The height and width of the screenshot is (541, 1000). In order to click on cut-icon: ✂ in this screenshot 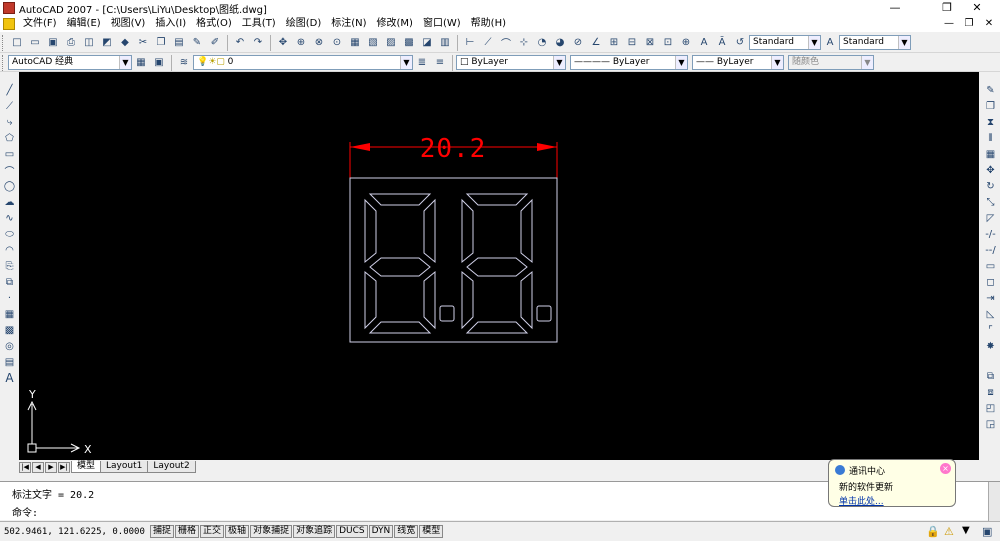, I will do `click(143, 43)`.